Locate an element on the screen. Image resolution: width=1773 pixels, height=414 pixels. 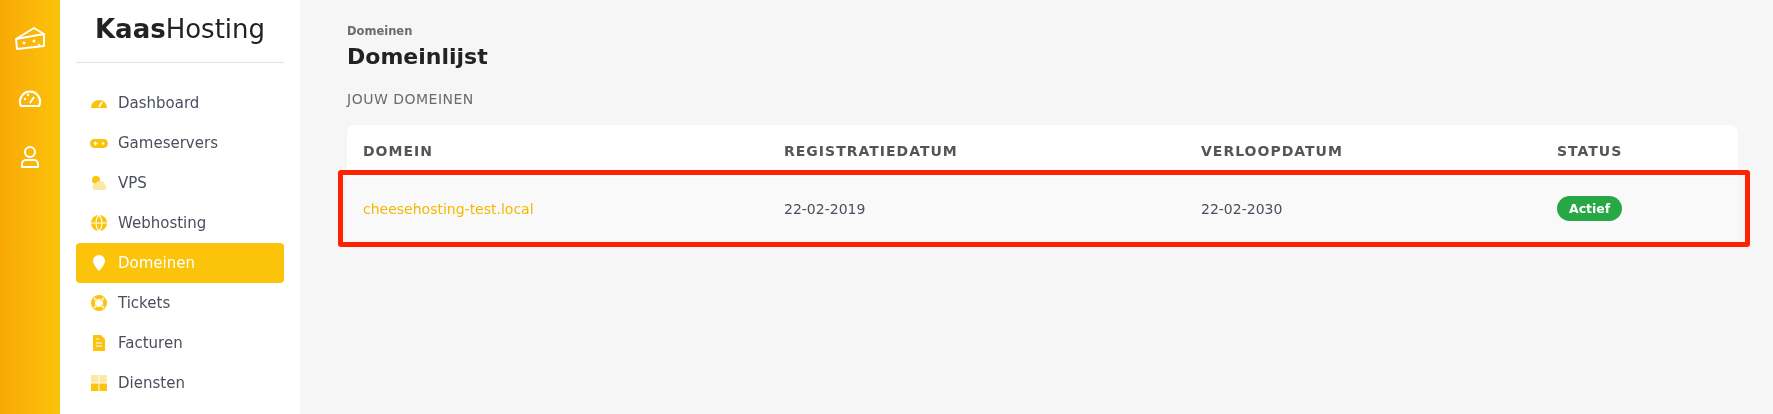
table-cell: 22-02-2019 is located at coordinates (825, 208).